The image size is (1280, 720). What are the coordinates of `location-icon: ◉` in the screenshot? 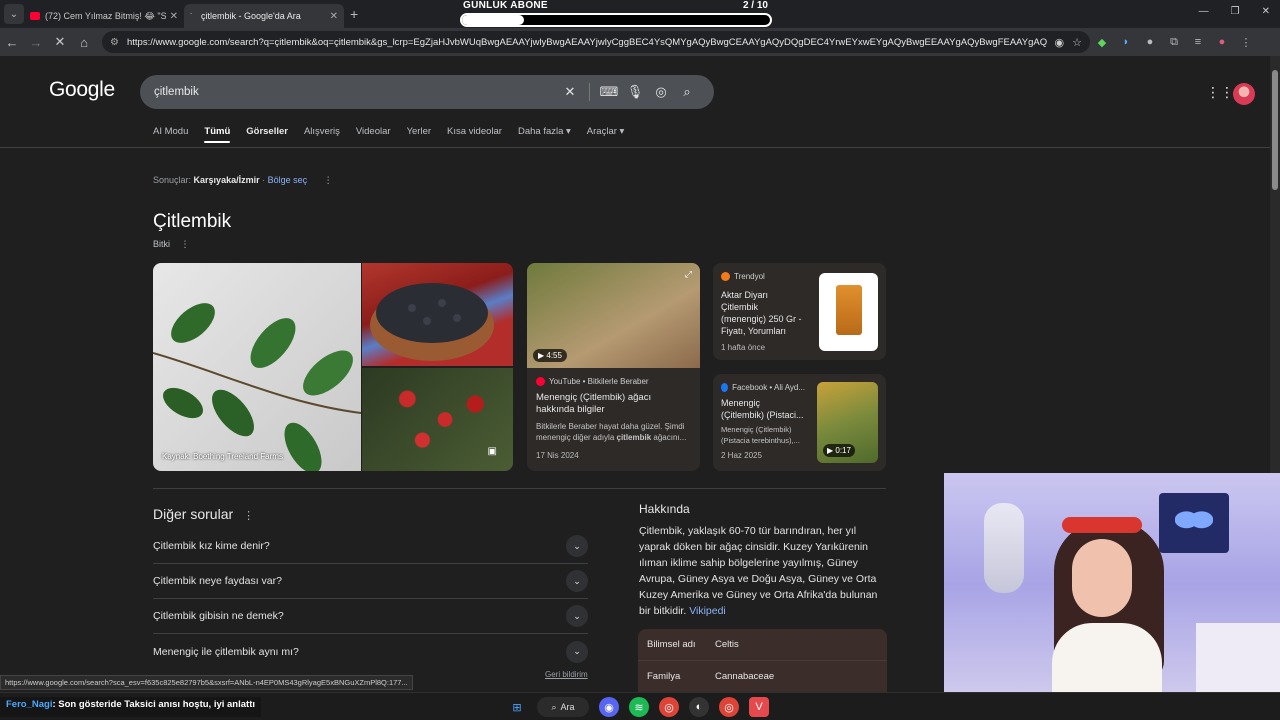 It's located at (1060, 42).